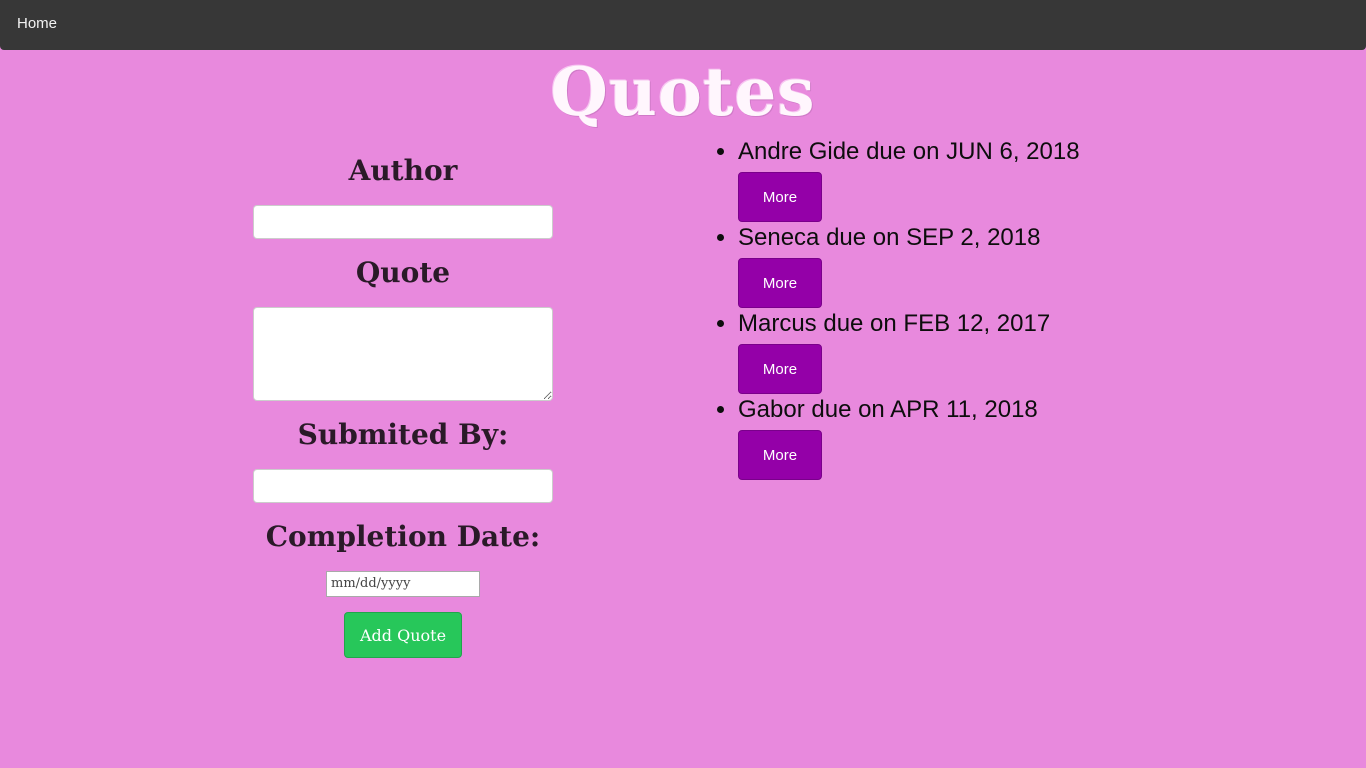  What do you see at coordinates (403, 272) in the screenshot?
I see `quote-label: Quote` at bounding box center [403, 272].